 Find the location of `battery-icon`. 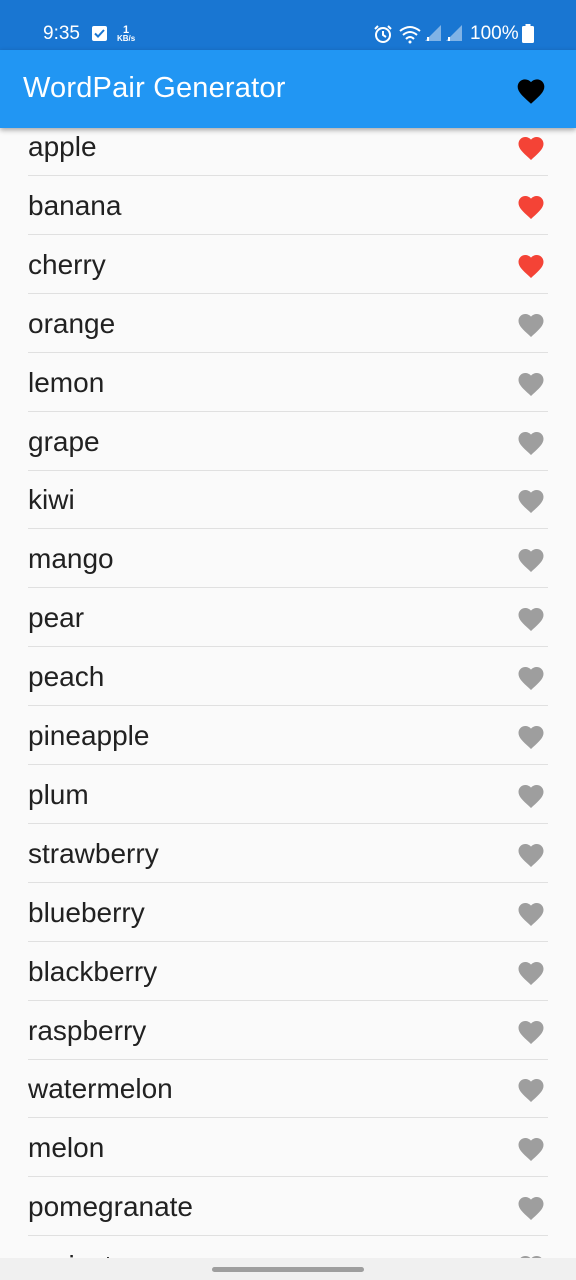

battery-icon is located at coordinates (528, 33).